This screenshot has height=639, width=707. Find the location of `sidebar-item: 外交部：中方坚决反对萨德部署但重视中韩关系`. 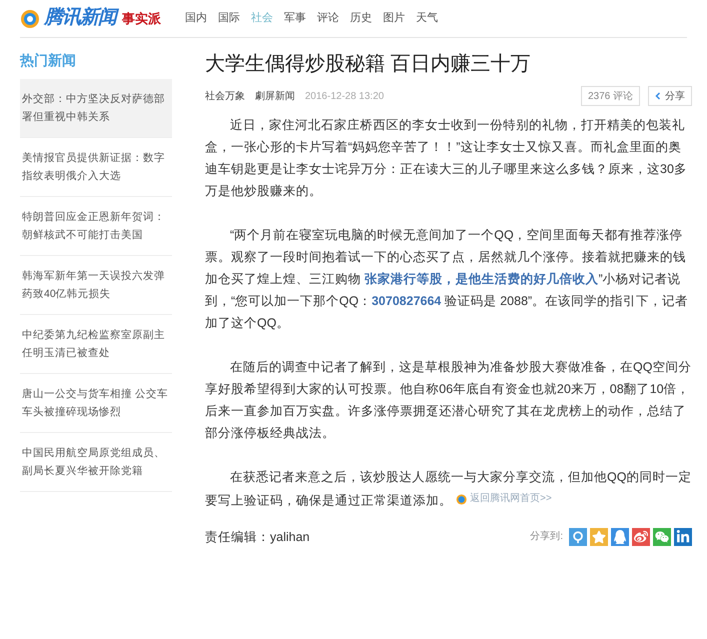

sidebar-item: 外交部：中方坚决反对萨德部署但重视中韩关系 is located at coordinates (96, 108).